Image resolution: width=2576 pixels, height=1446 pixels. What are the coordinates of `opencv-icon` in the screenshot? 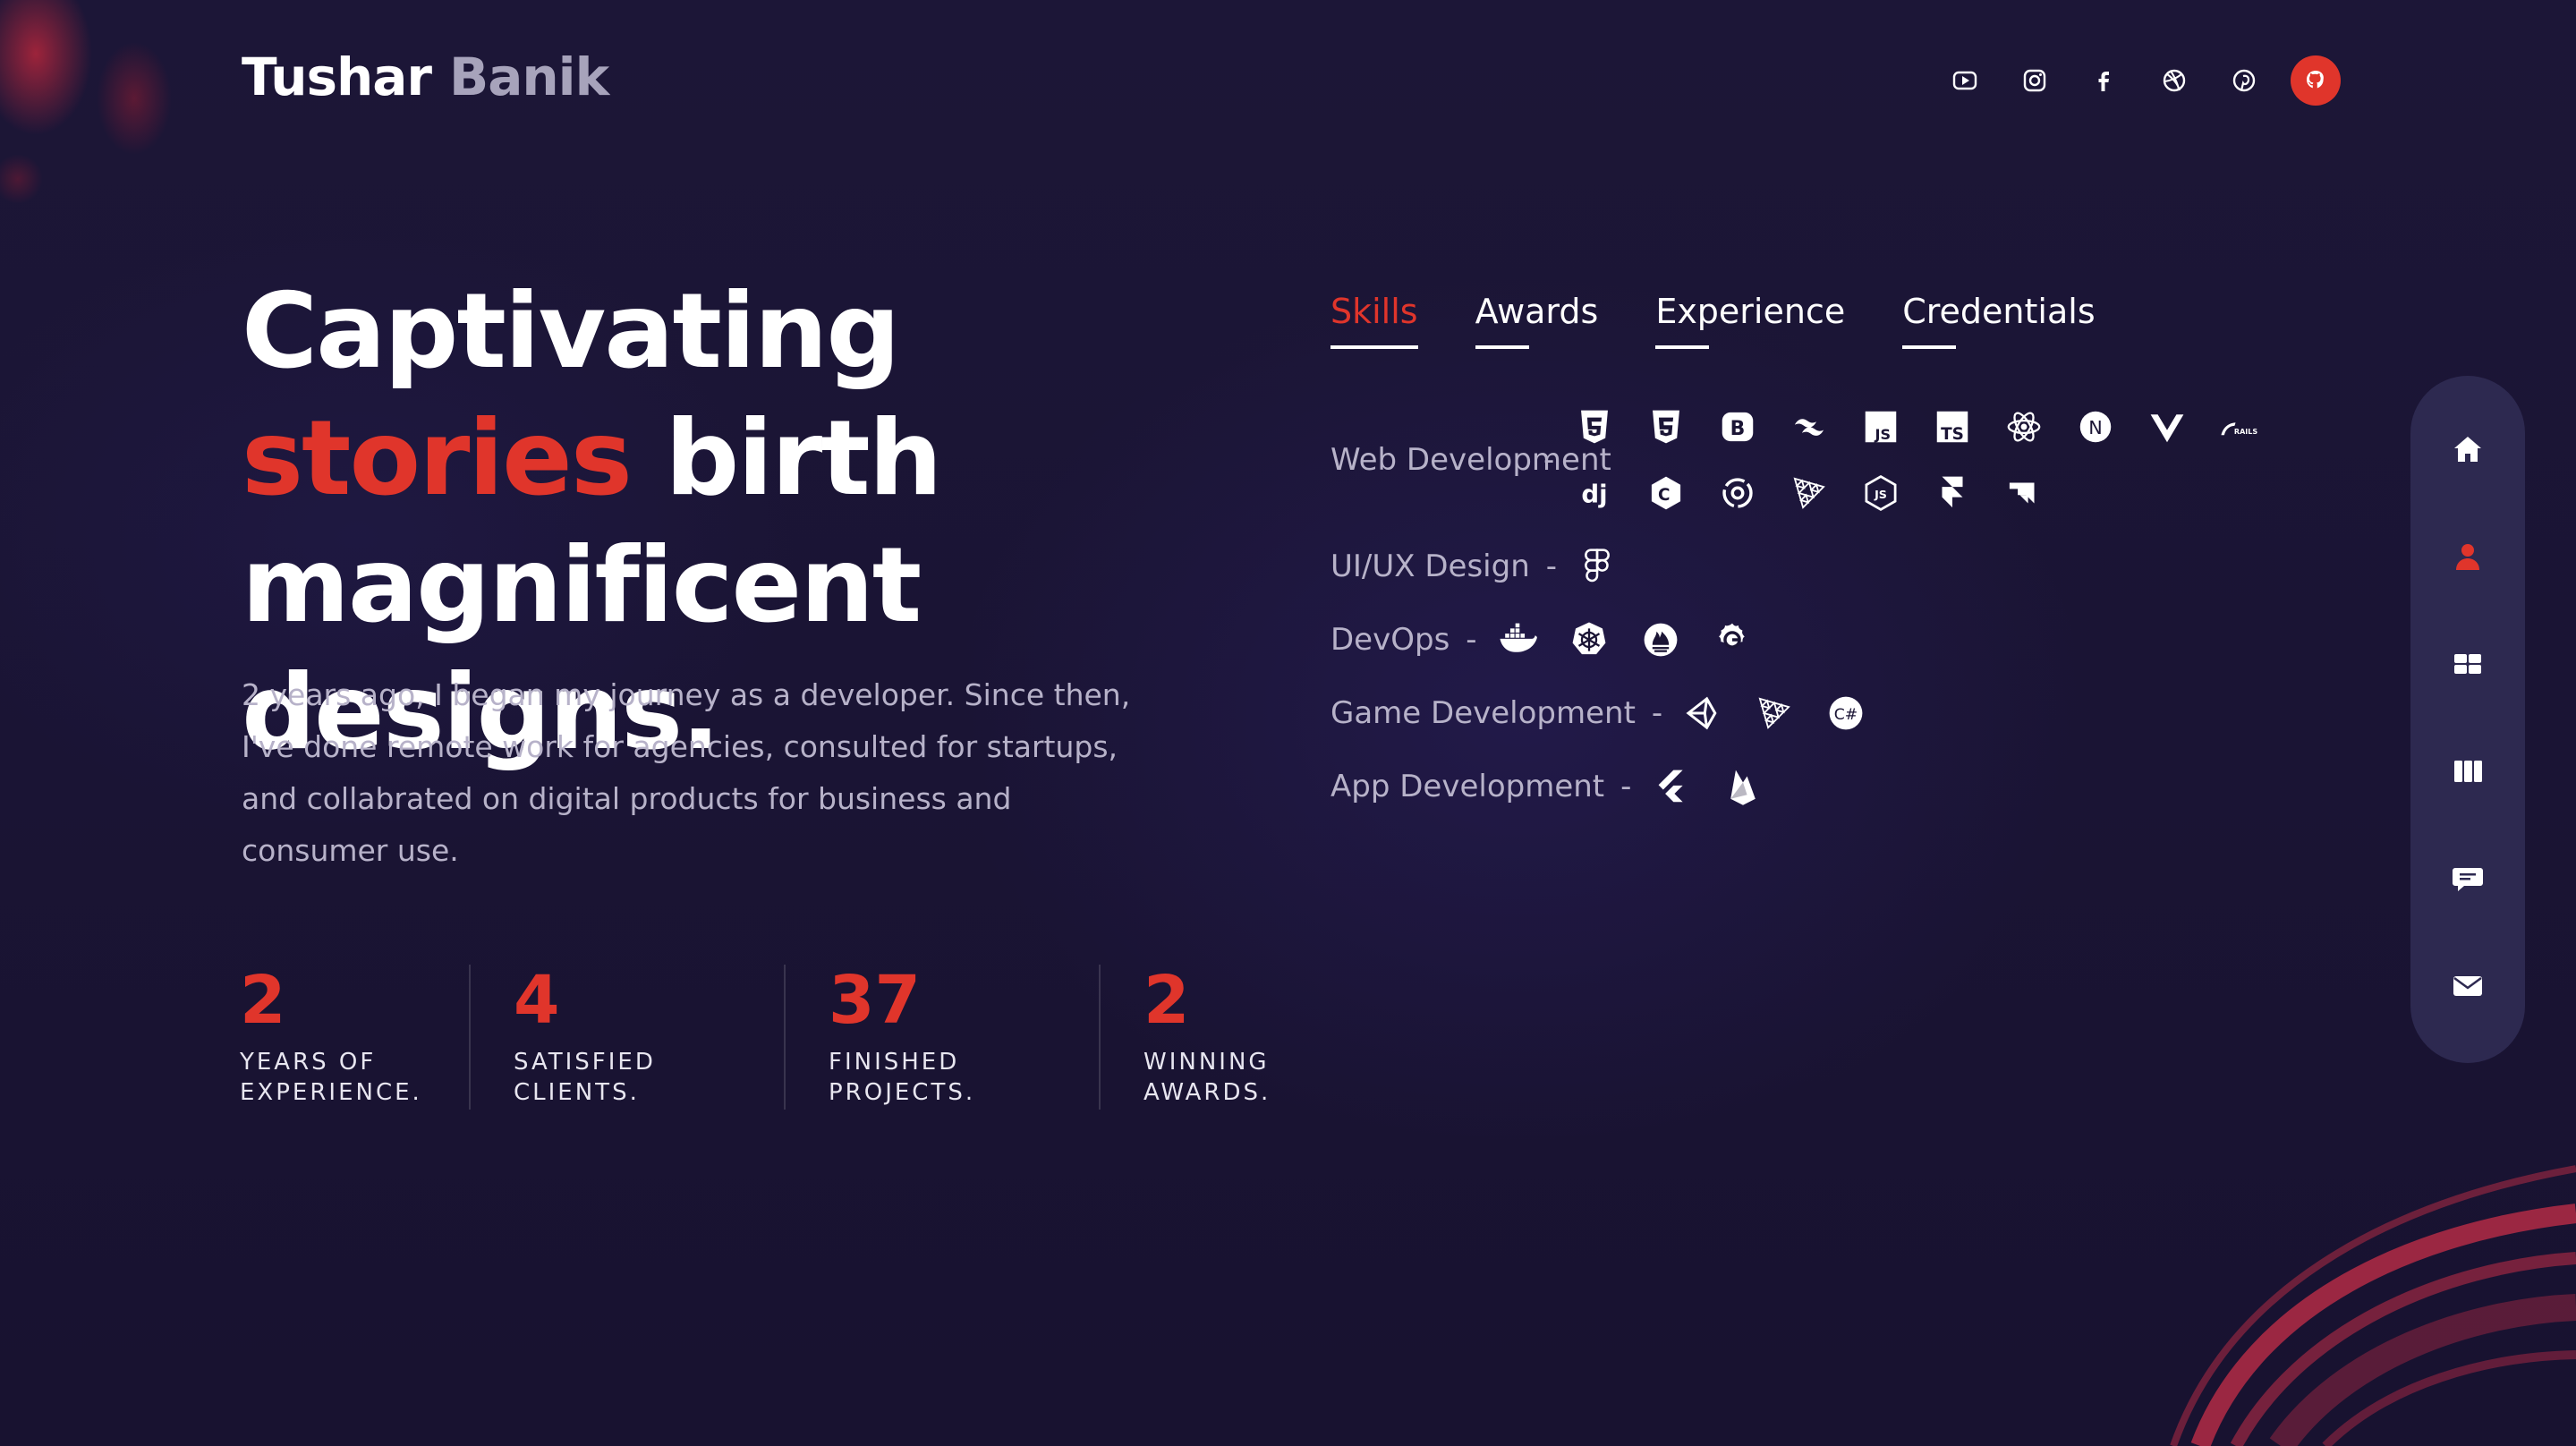 It's located at (1737, 493).